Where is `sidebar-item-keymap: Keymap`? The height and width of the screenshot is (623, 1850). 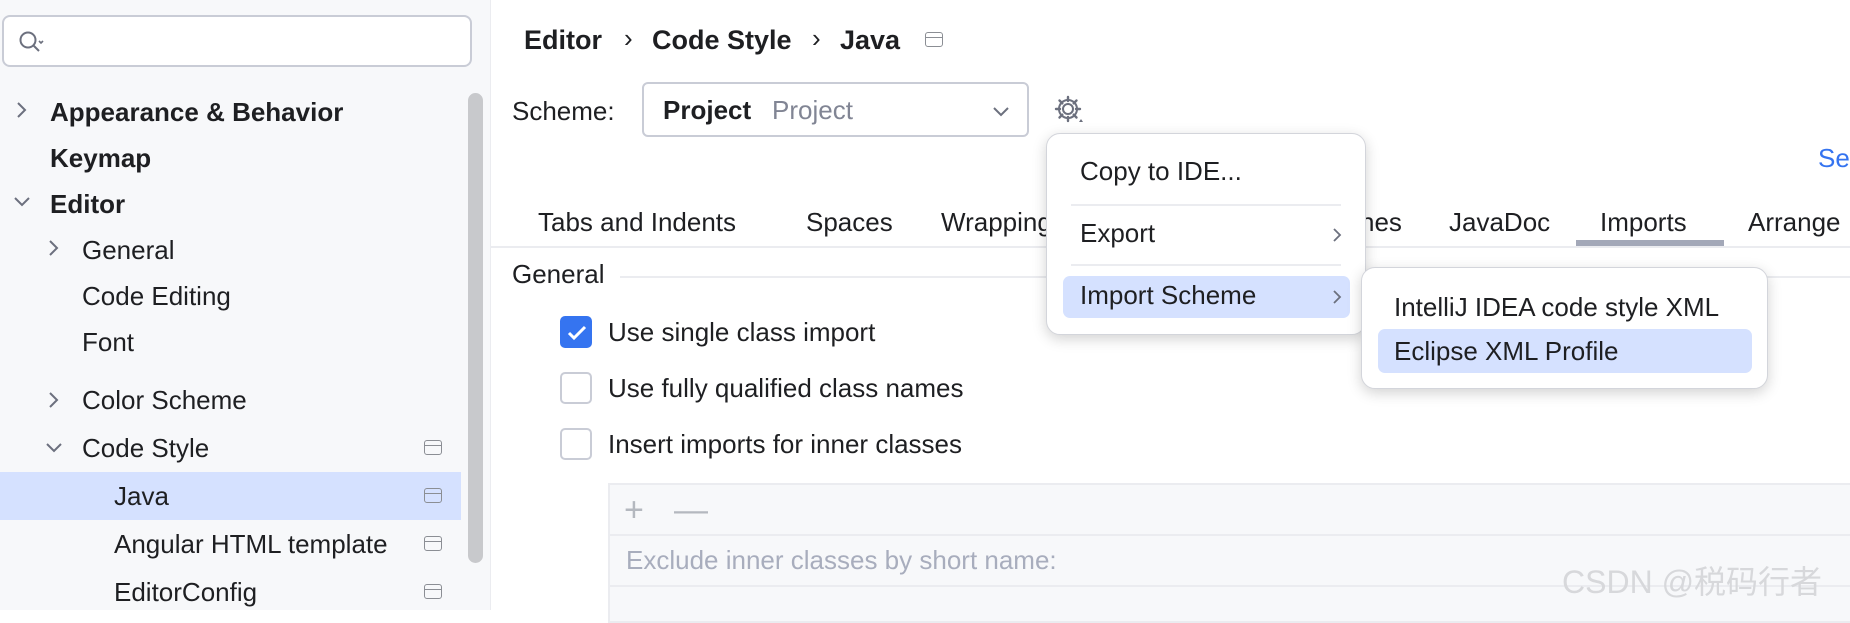
sidebar-item-keymap: Keymap is located at coordinates (100, 158).